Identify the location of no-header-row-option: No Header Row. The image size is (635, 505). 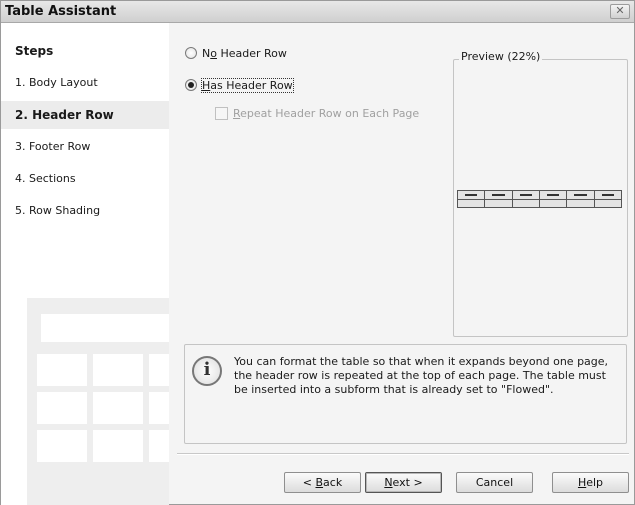
(236, 53).